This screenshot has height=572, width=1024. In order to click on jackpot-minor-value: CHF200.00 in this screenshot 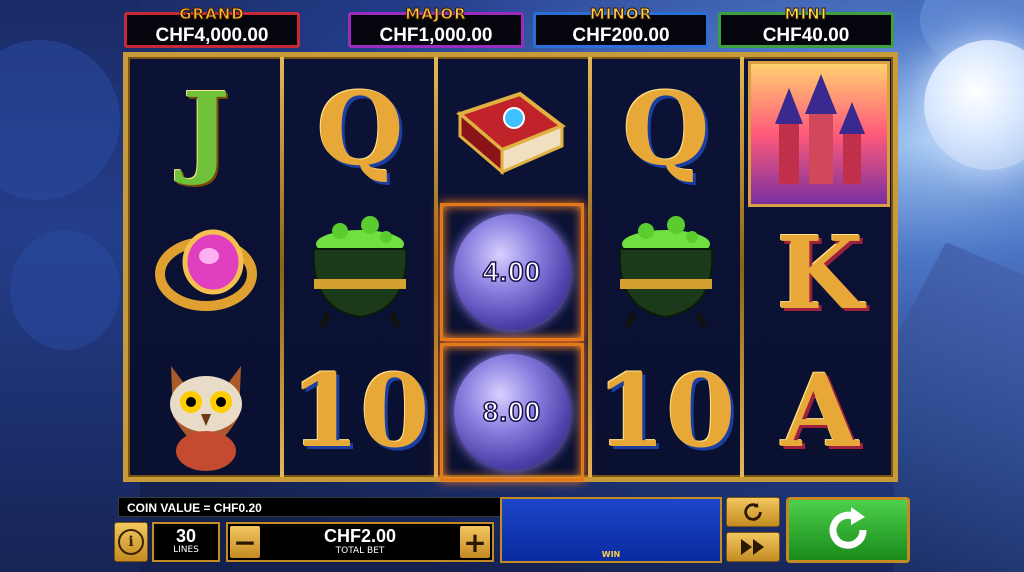, I will do `click(621, 35)`.